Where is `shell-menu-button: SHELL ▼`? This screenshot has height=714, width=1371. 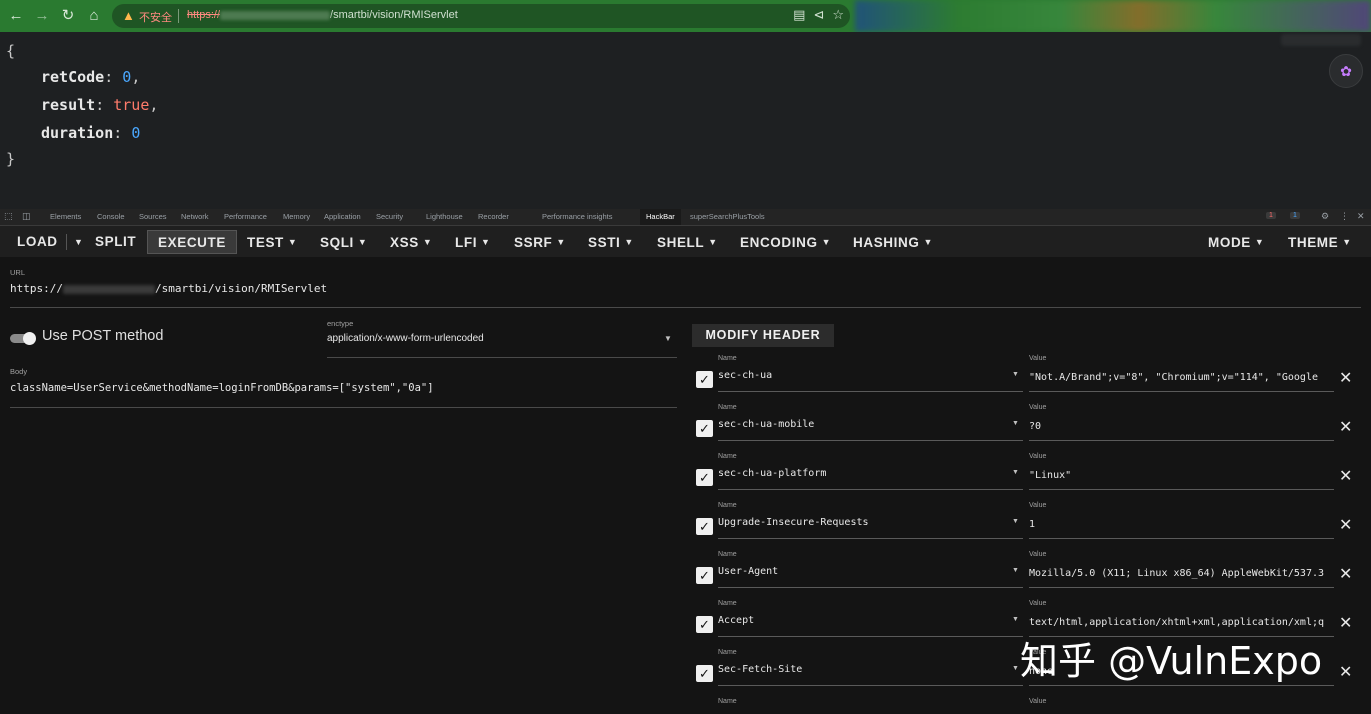
shell-menu-button: SHELL ▼ is located at coordinates (687, 242).